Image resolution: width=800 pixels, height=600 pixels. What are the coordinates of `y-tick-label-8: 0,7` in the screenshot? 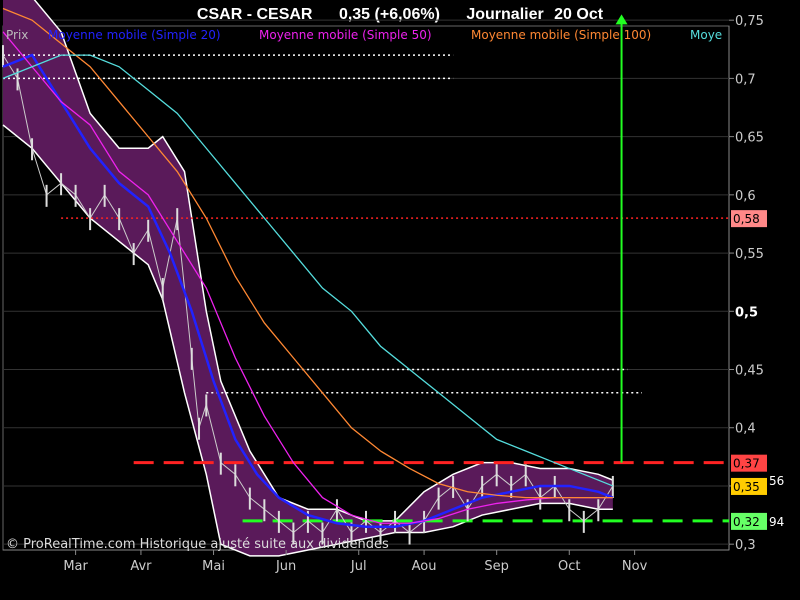 It's located at (745, 79).